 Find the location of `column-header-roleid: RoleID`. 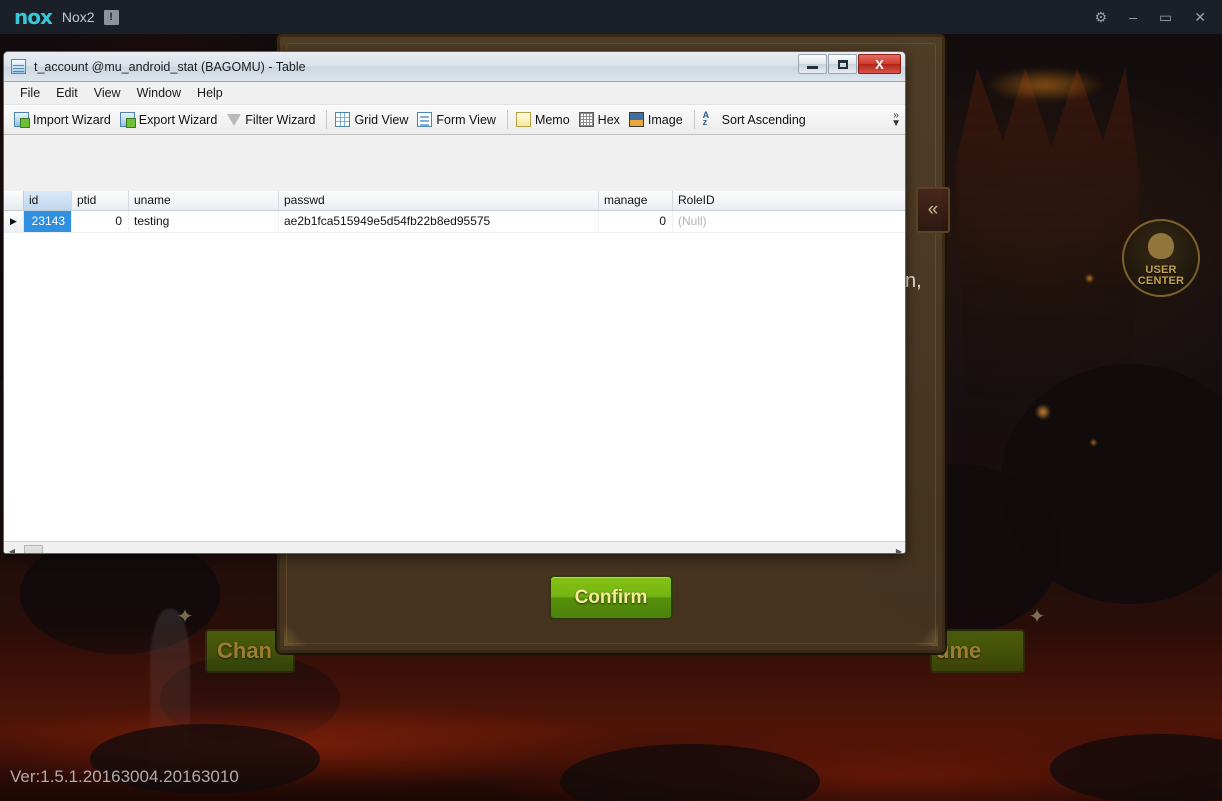

column-header-roleid: RoleID is located at coordinates (789, 200).